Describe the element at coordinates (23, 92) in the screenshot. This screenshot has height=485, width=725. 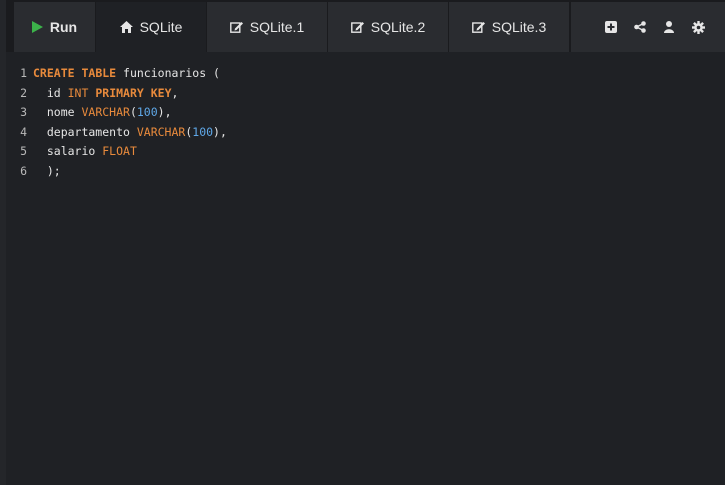
I see `line-number: 2` at that location.